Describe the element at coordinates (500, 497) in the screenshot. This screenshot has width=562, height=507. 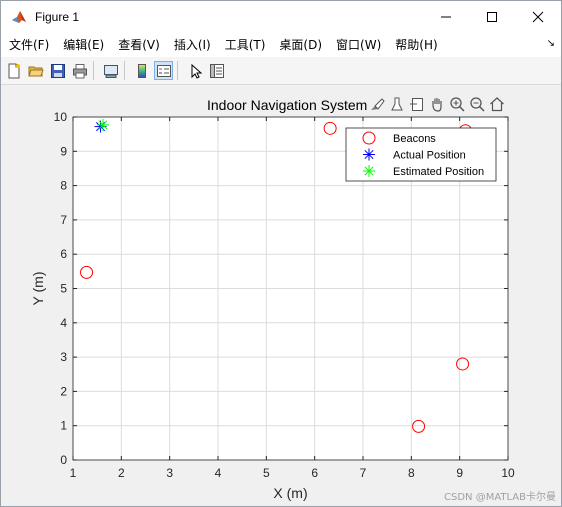
I see `watermark-text: CSDN @MATLAB卡尔曼` at that location.